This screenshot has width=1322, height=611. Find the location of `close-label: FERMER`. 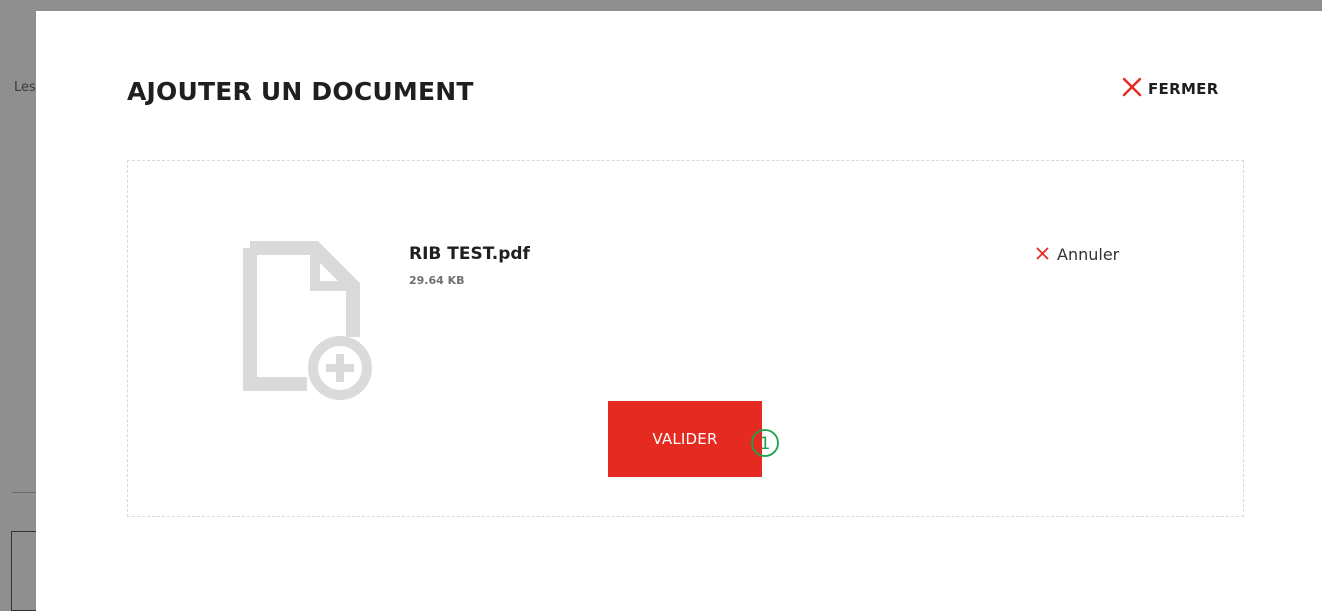

close-label: FERMER is located at coordinates (1183, 89).